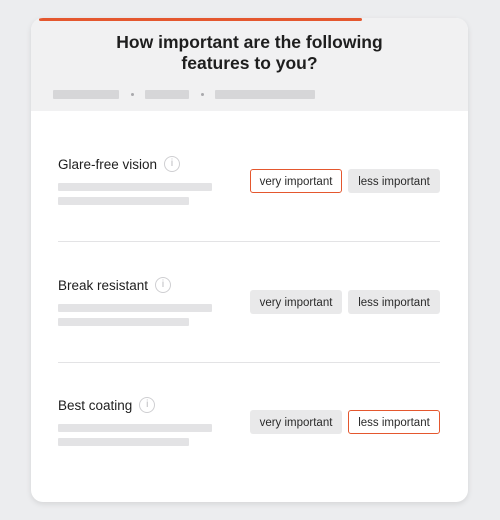  I want to click on feature-label: Glare-free vision i, so click(119, 164).